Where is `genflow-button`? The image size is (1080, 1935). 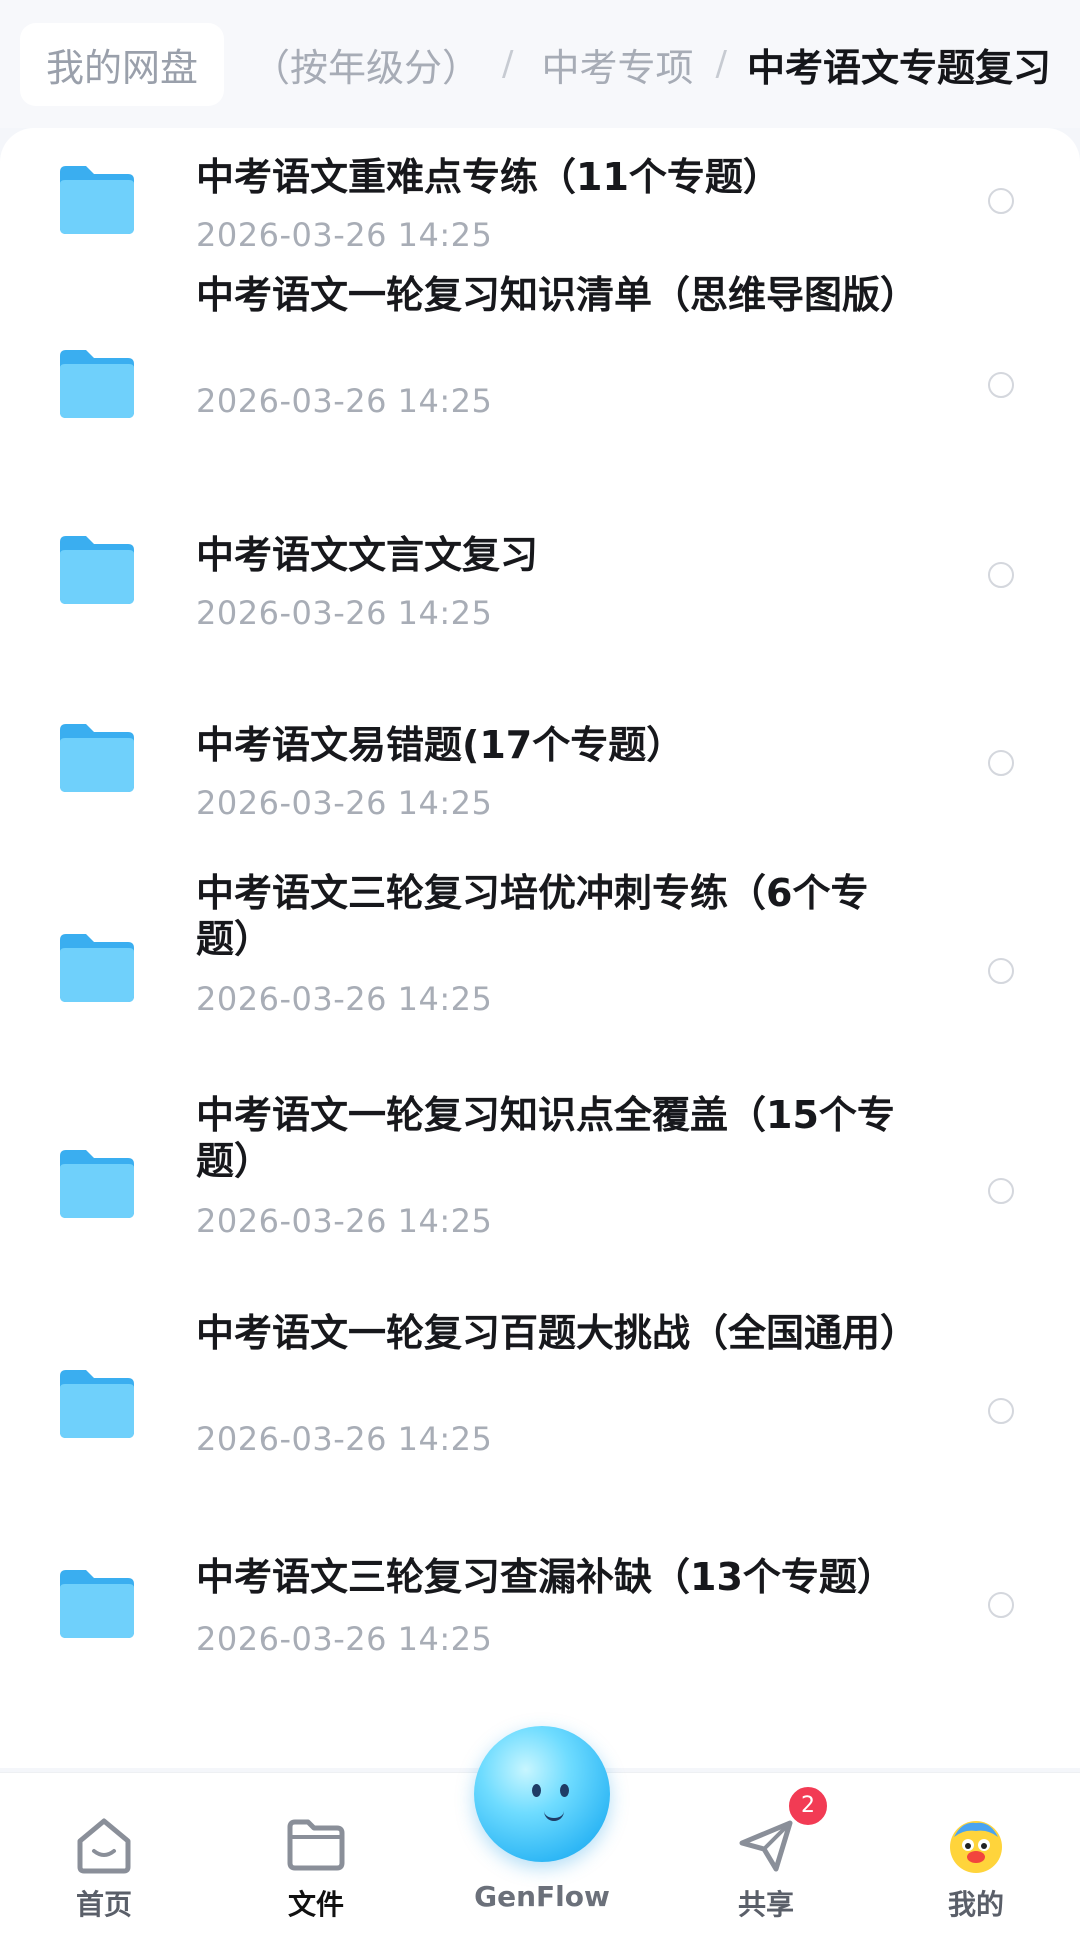
genflow-button is located at coordinates (542, 1794).